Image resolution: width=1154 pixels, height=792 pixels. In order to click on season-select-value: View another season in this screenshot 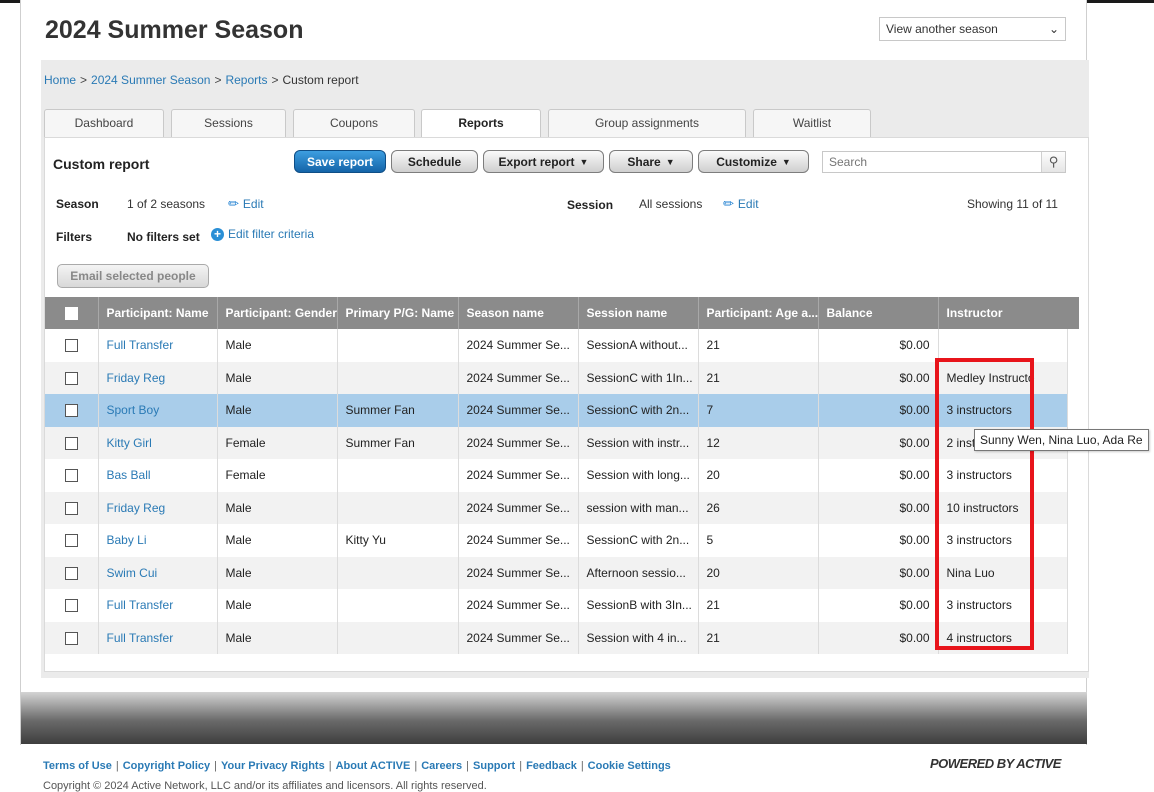, I will do `click(942, 29)`.